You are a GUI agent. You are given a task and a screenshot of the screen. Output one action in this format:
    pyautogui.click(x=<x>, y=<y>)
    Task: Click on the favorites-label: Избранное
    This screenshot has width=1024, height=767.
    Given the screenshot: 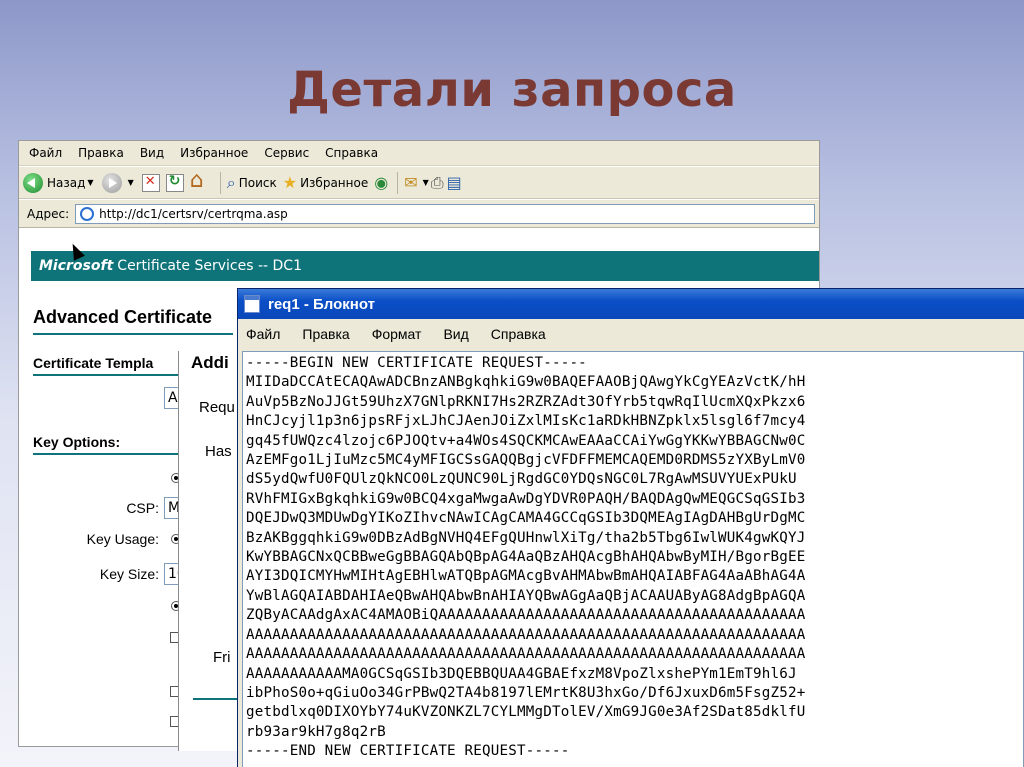 What is the action you would take?
    pyautogui.click(x=334, y=182)
    